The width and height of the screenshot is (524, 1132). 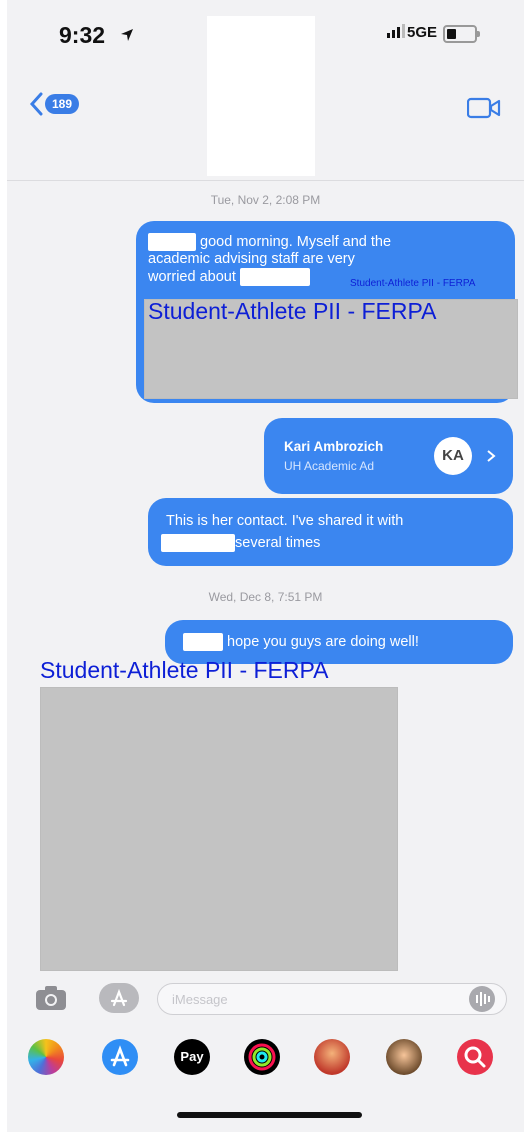 What do you see at coordinates (51, 998) in the screenshot?
I see `camera-icon` at bounding box center [51, 998].